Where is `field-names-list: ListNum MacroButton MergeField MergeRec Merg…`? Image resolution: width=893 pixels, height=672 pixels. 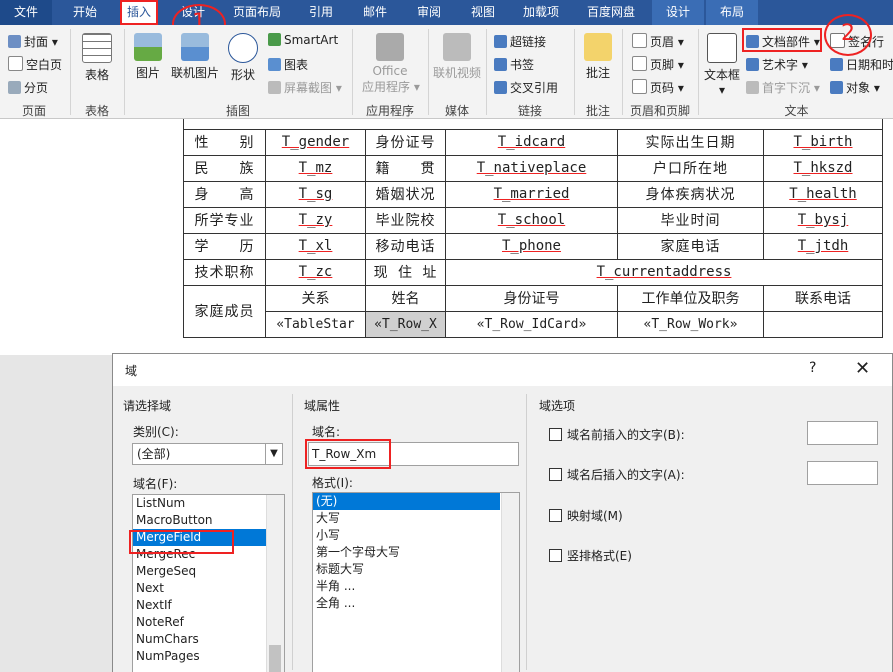
field-names-list: ListNum MacroButton MergeField MergeRec Merg… is located at coordinates (208, 583).